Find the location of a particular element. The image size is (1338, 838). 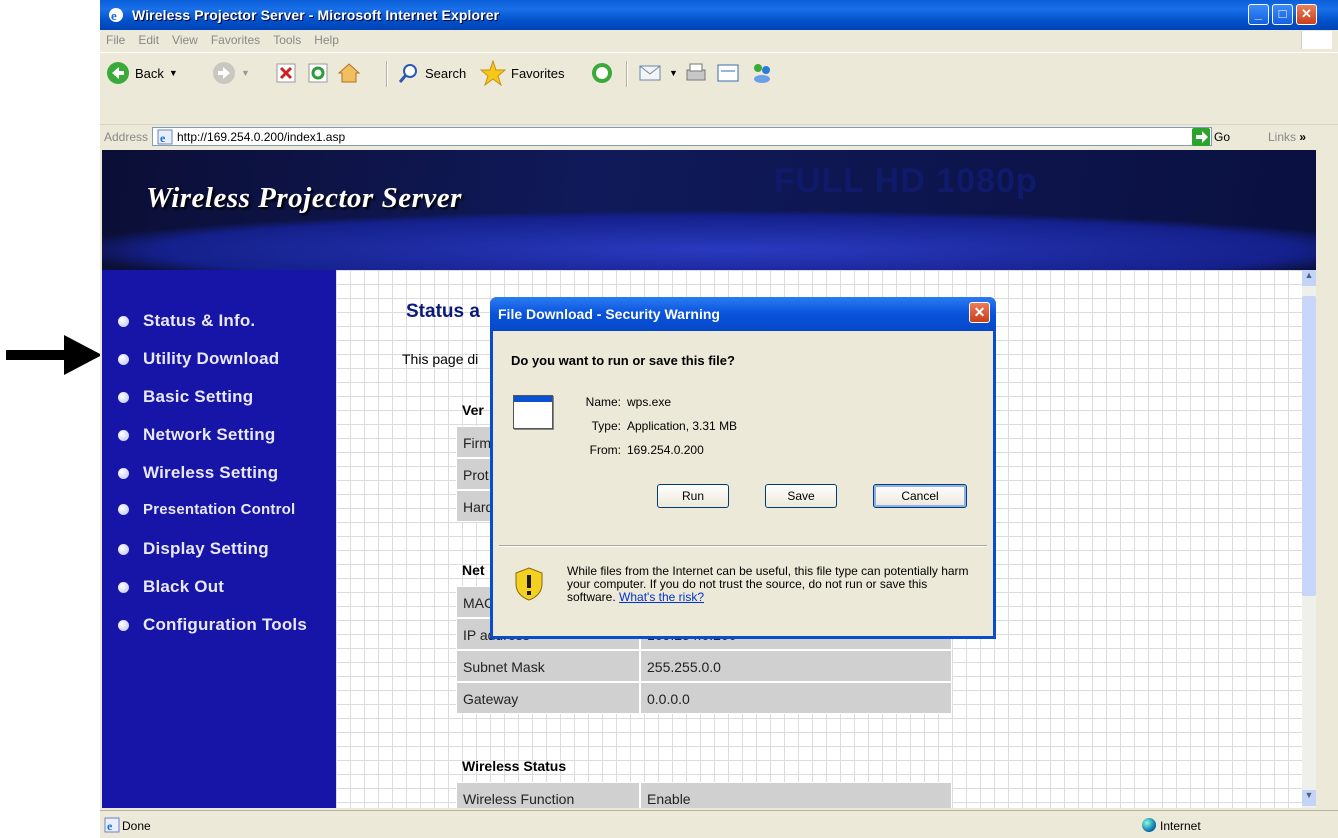

dialog-title-bar: File Download - Security Warning ✕ is located at coordinates (743, 314).